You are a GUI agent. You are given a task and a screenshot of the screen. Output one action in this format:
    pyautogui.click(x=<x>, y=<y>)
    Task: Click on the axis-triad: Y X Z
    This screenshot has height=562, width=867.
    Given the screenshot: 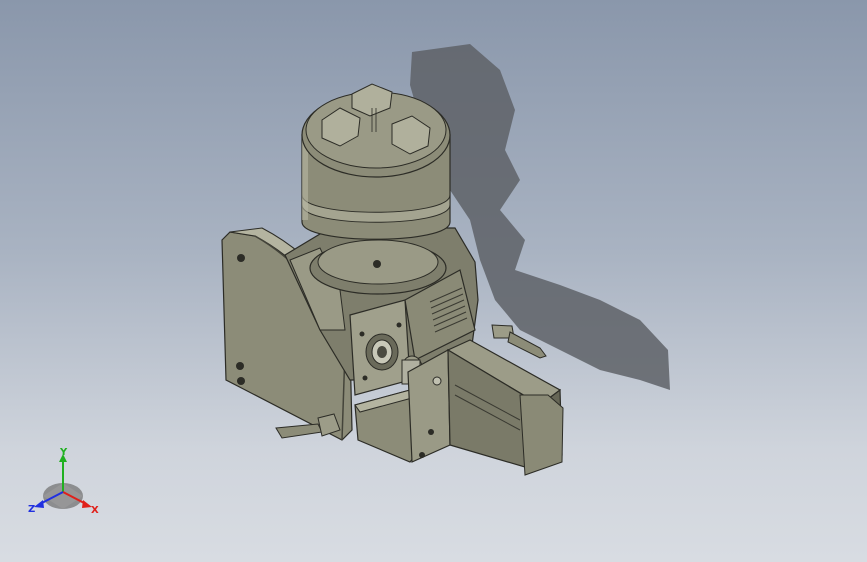 What is the action you would take?
    pyautogui.click(x=64, y=486)
    